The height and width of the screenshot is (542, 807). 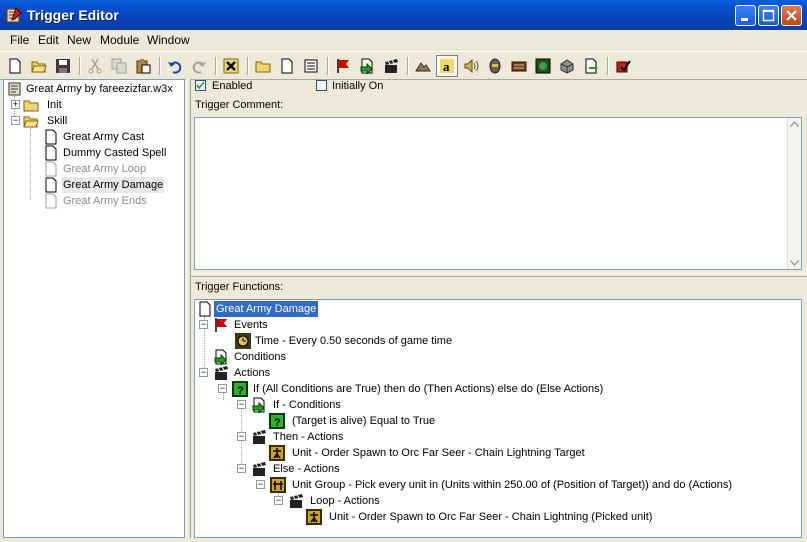 I want to click on menu-file: File, so click(x=19, y=40).